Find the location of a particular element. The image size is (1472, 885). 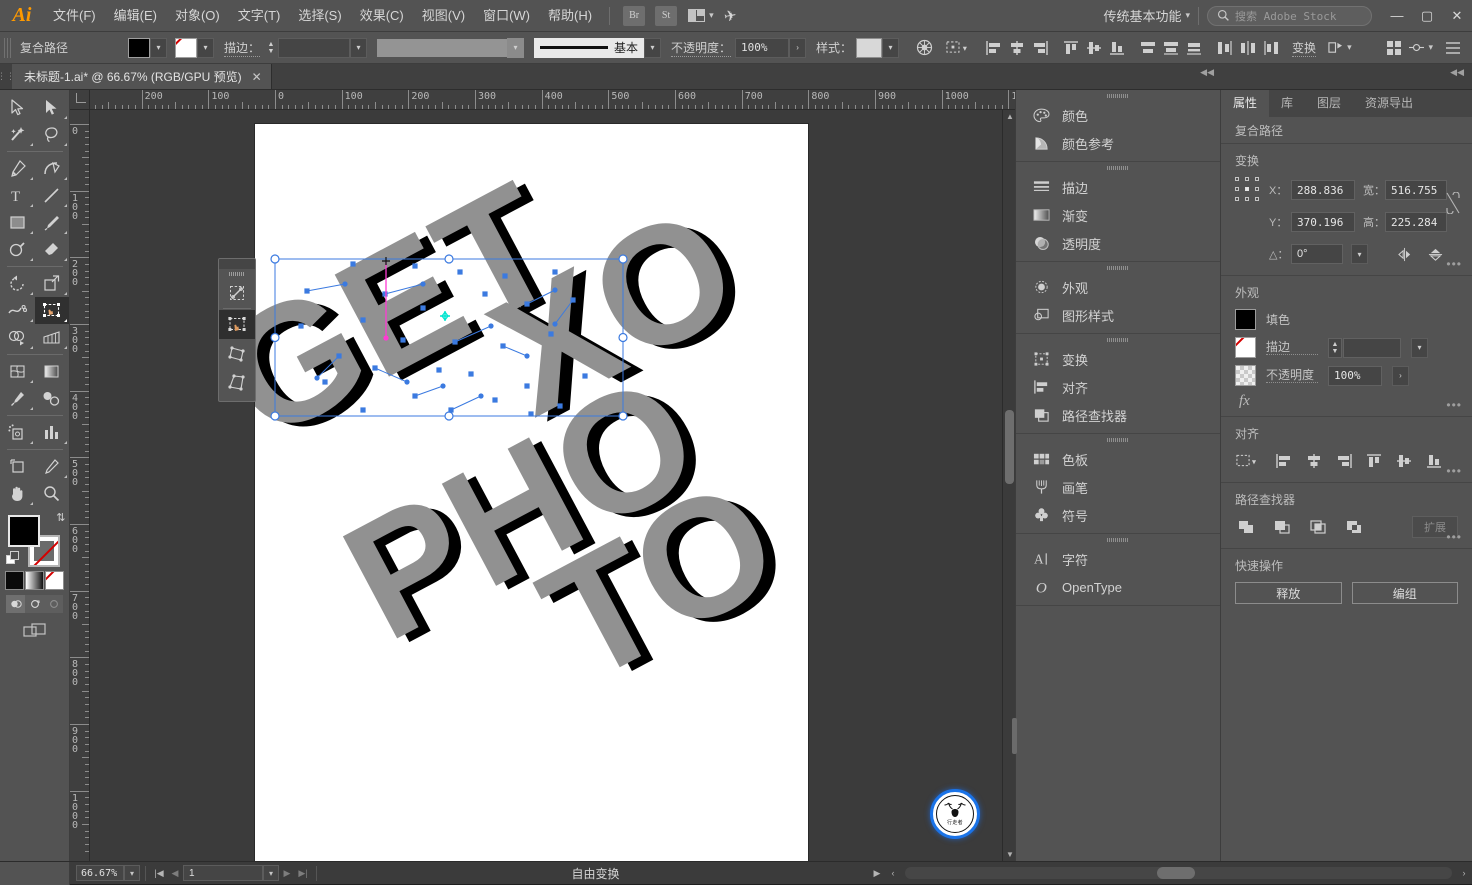

eraser-tool is located at coordinates (52, 249).